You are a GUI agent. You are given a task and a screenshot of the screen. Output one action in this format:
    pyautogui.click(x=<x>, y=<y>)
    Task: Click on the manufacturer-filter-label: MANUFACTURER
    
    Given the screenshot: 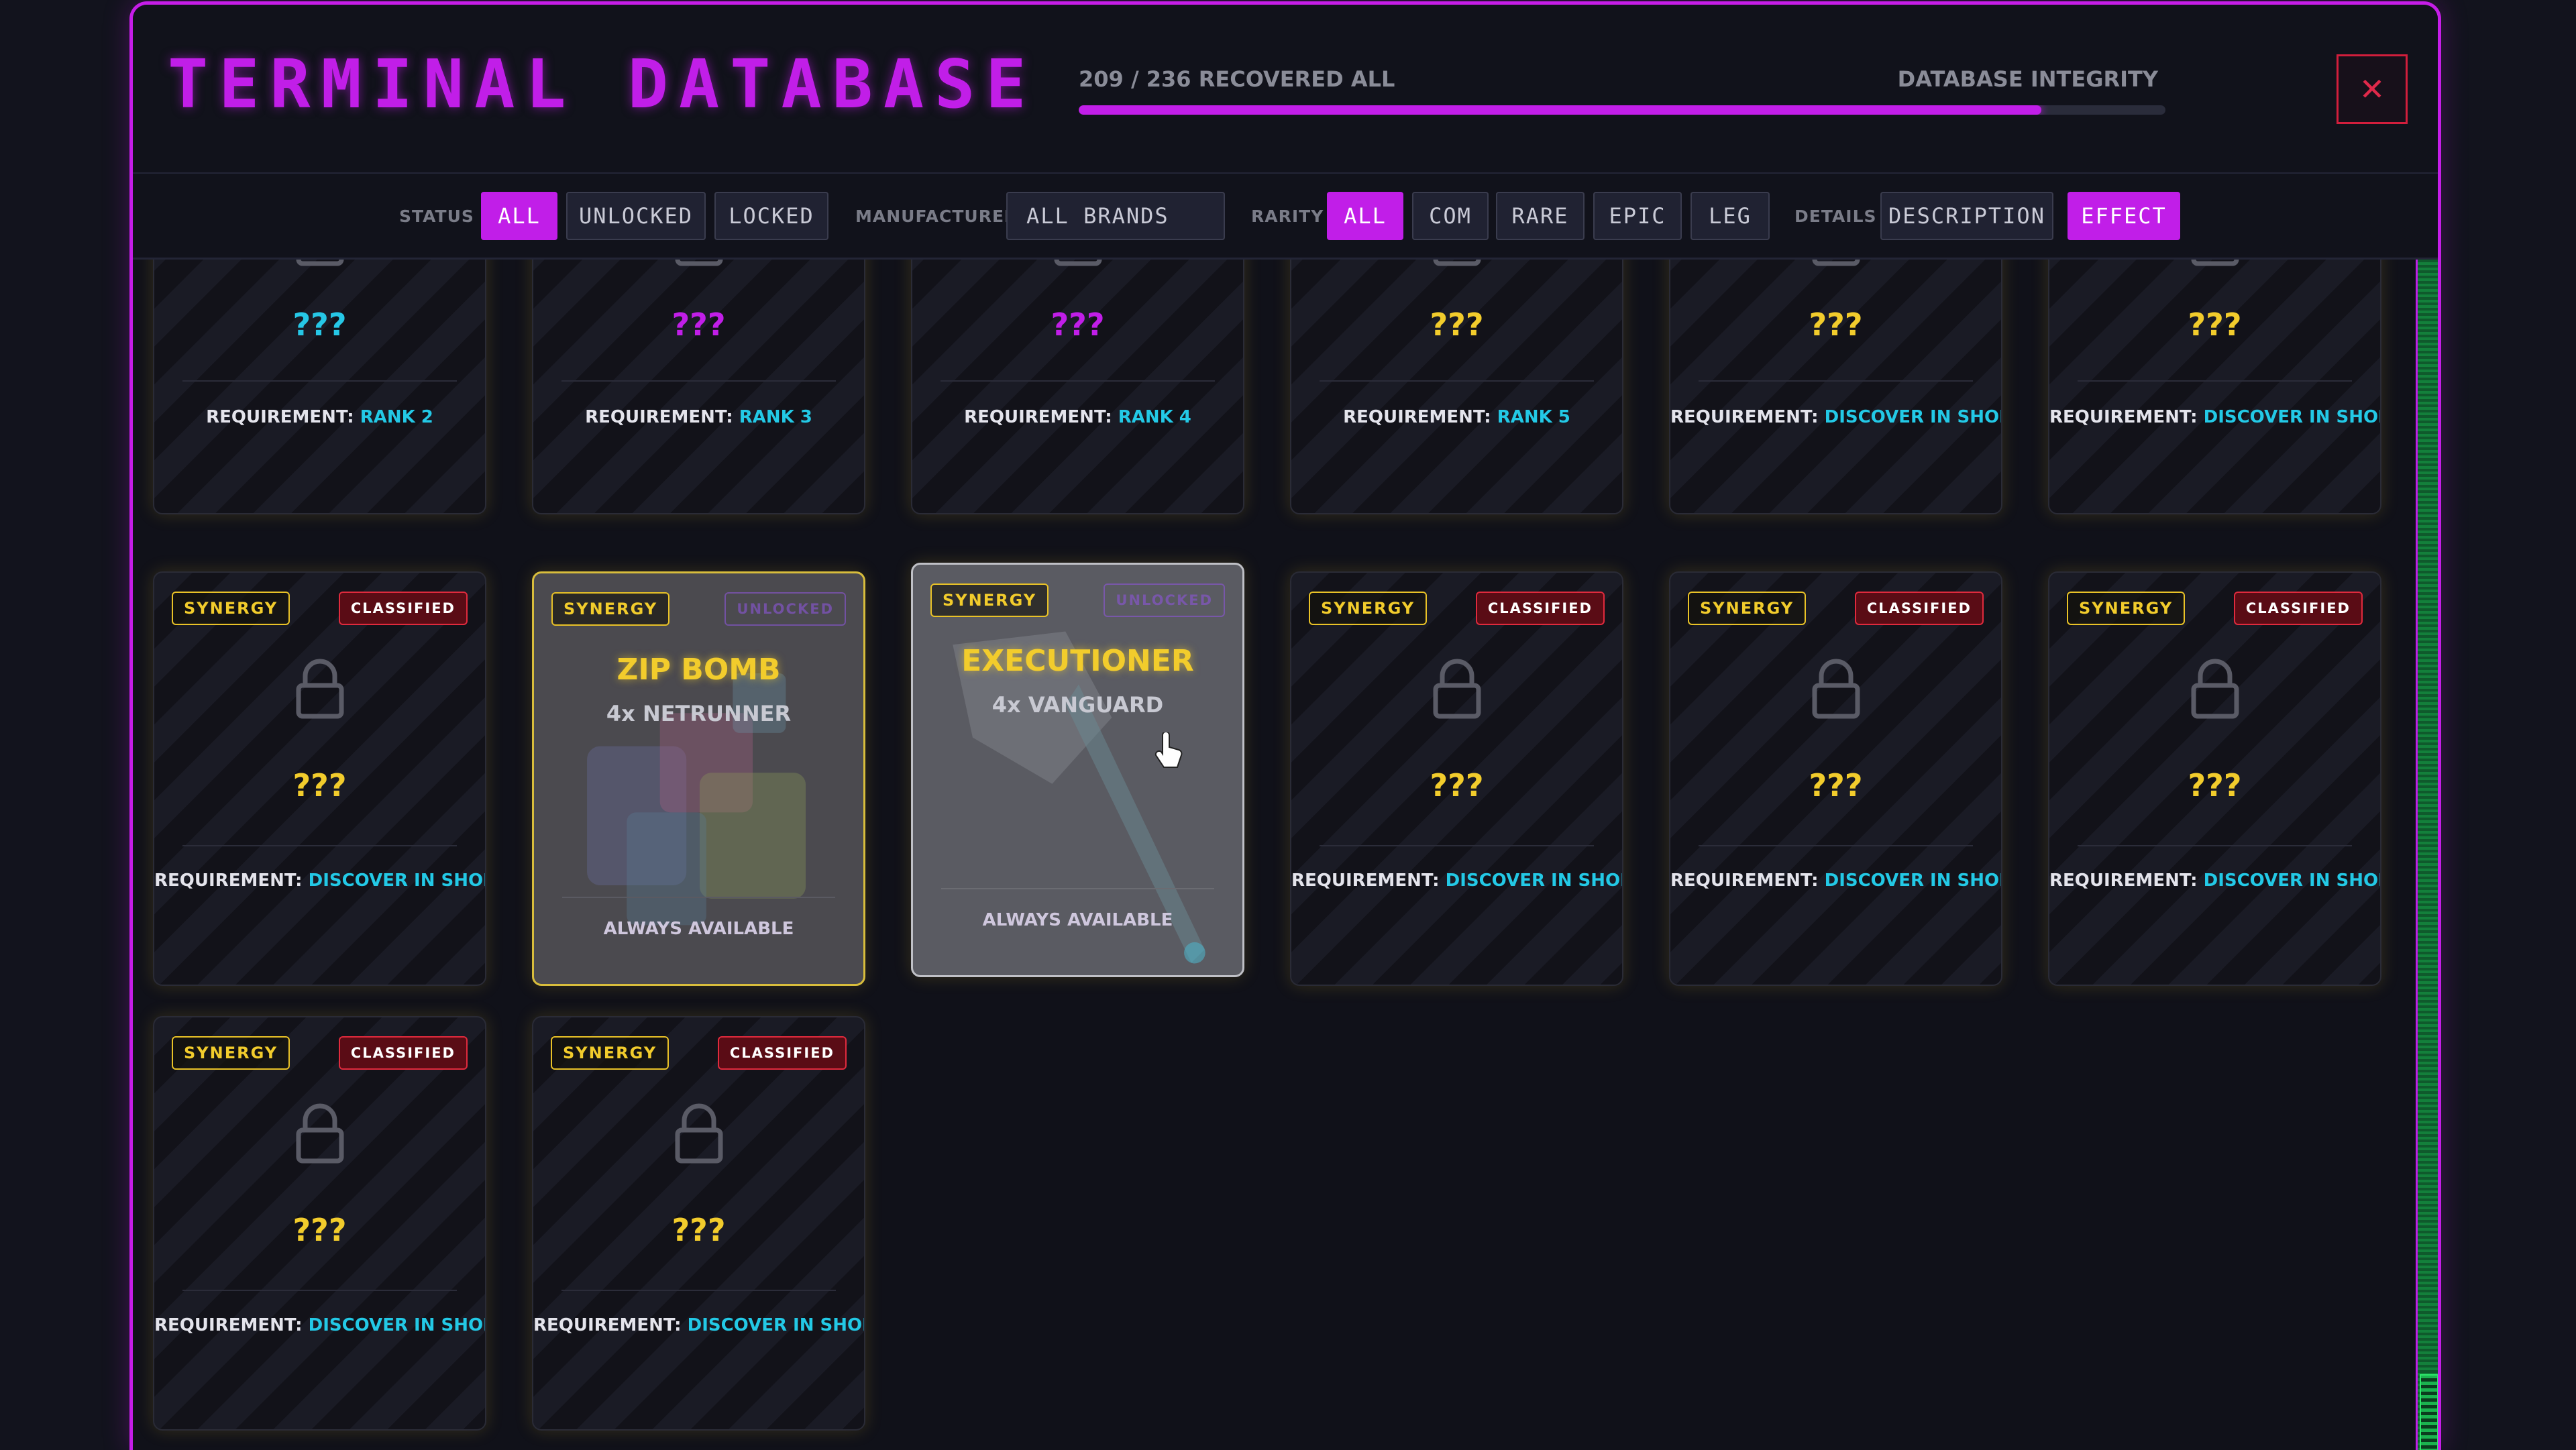 What is the action you would take?
    pyautogui.click(x=936, y=216)
    